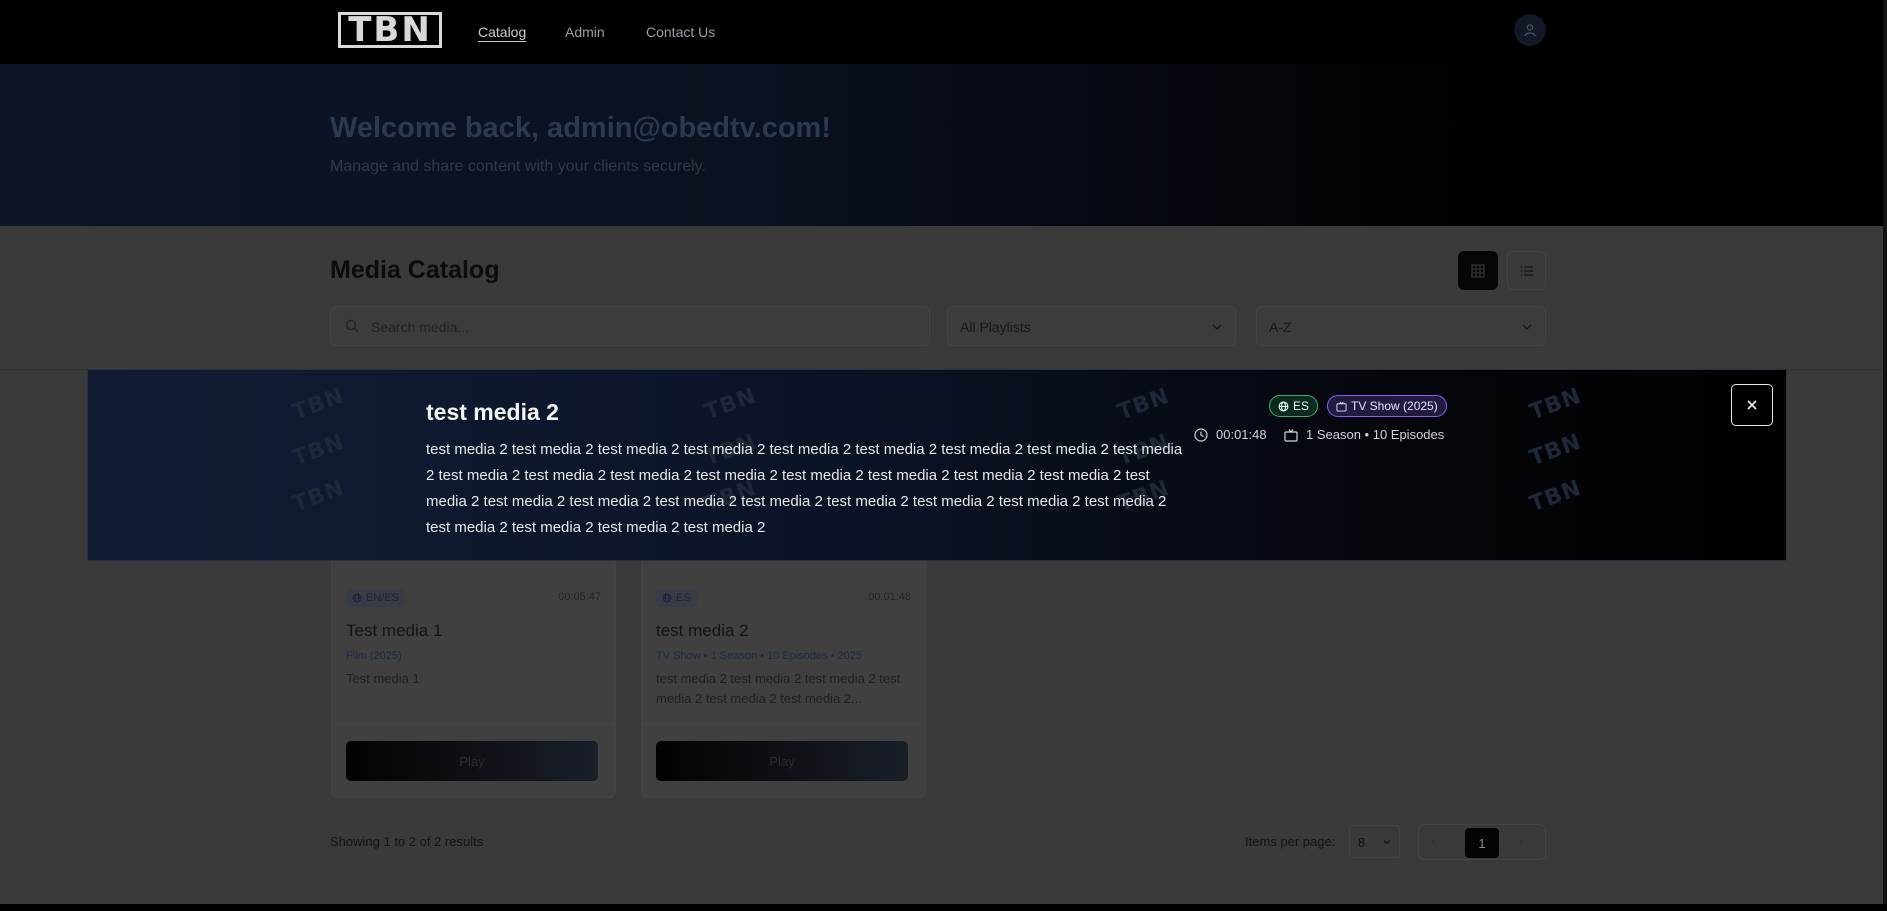  I want to click on grid-icon, so click(1478, 270).